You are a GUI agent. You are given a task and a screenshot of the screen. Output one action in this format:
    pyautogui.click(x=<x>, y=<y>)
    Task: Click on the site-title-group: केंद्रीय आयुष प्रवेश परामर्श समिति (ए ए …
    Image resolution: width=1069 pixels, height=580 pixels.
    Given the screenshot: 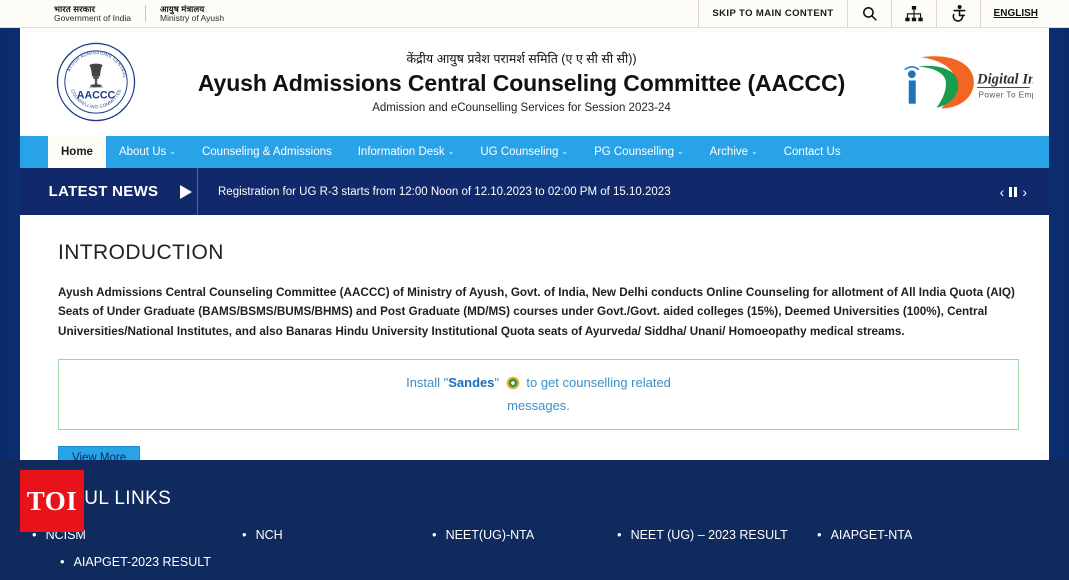 What is the action you would take?
    pyautogui.click(x=521, y=82)
    